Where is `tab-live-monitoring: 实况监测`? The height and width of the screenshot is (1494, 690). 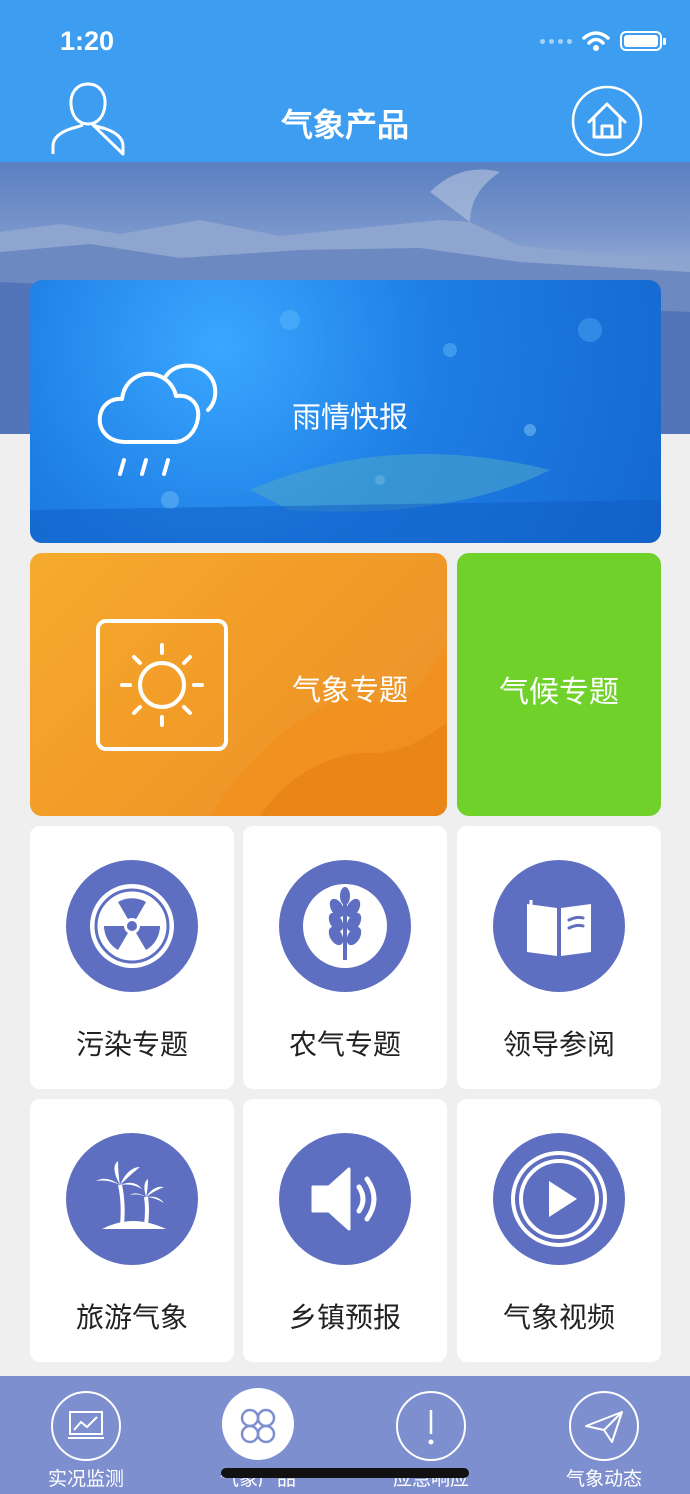 tab-live-monitoring: 实况监测 is located at coordinates (86, 1435).